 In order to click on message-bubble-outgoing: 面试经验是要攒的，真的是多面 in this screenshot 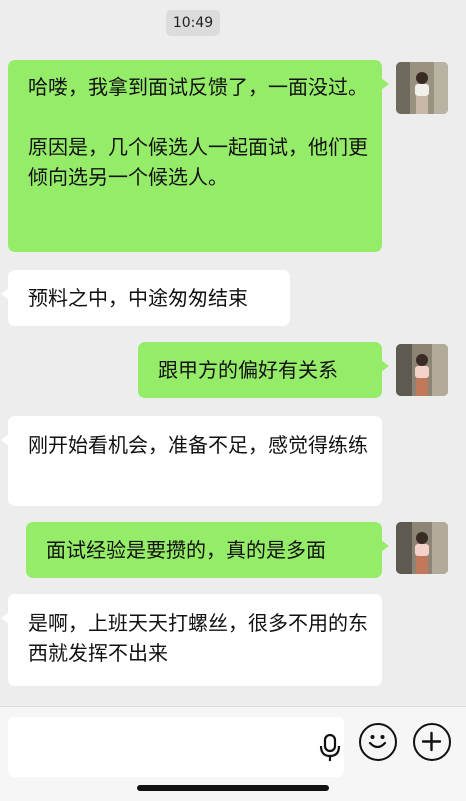, I will do `click(207, 550)`.